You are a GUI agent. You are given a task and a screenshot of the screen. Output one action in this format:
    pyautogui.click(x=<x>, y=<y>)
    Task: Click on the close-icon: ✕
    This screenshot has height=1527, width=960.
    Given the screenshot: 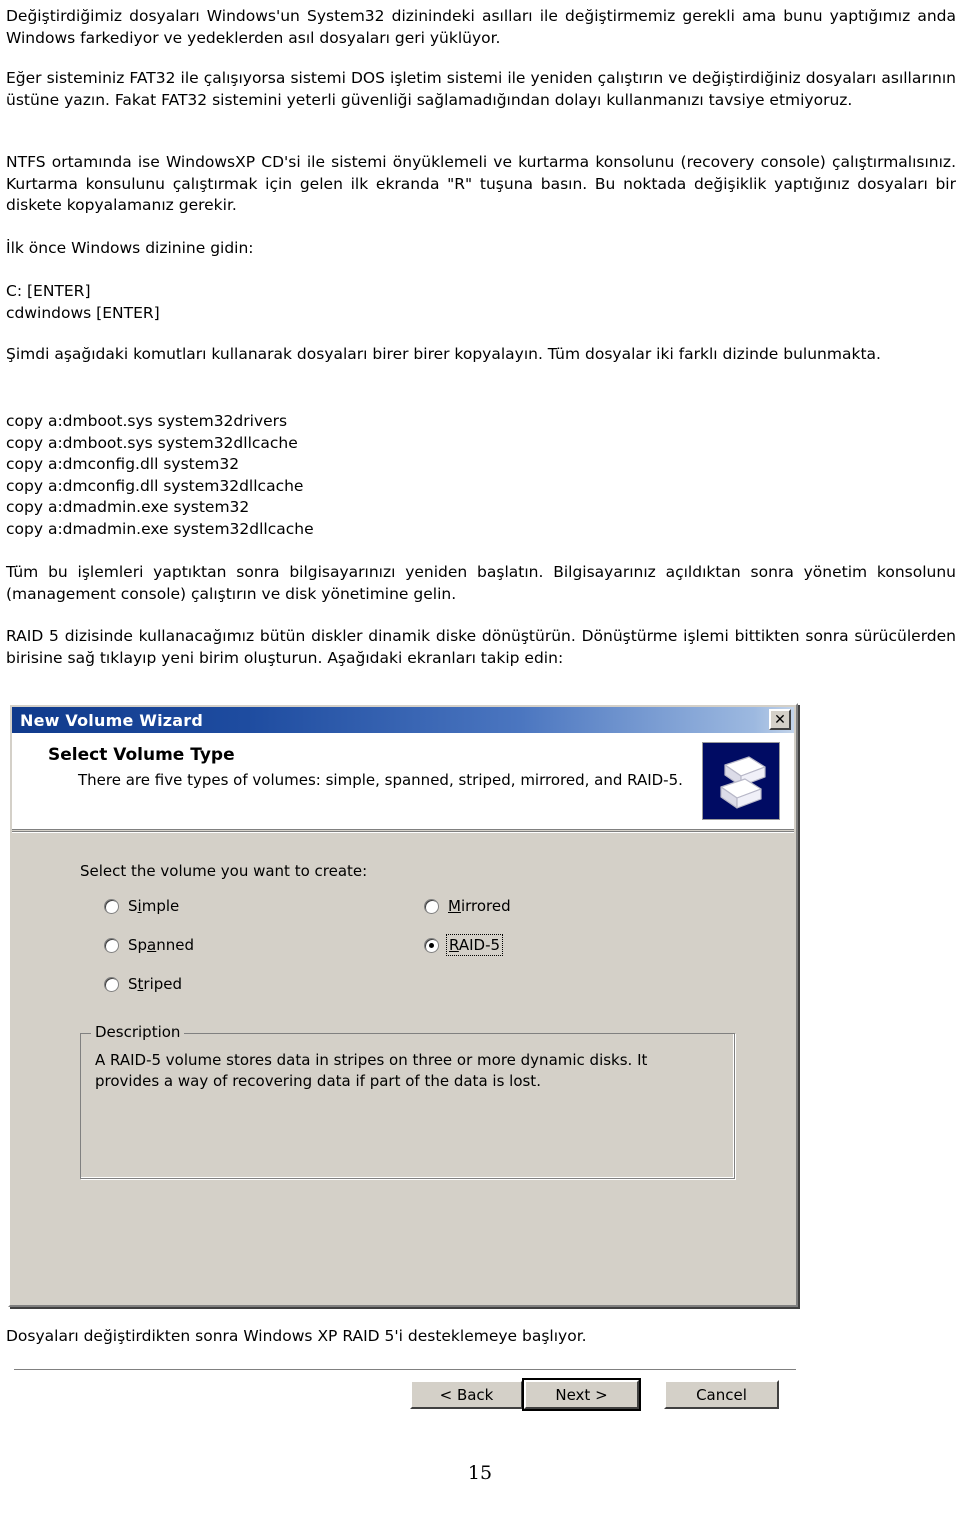 What is the action you would take?
    pyautogui.click(x=780, y=719)
    